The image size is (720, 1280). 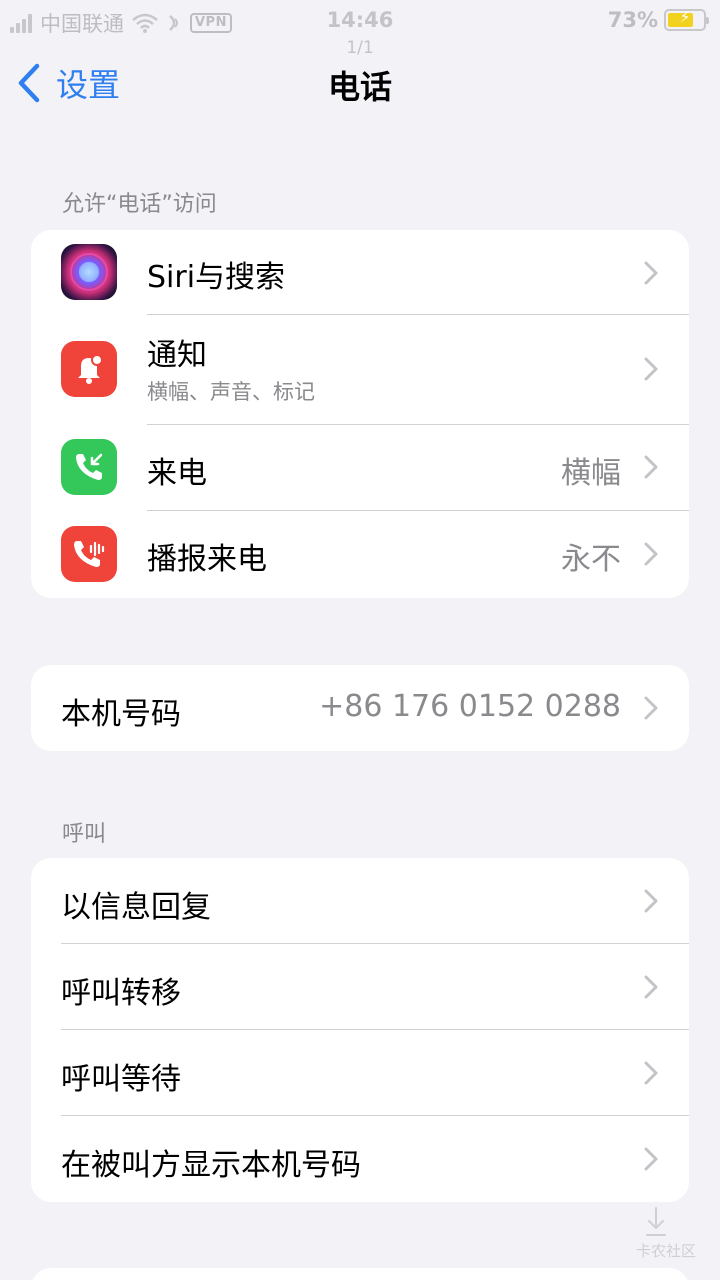 I want to click on status-right: 73% ⚡, so click(x=658, y=20).